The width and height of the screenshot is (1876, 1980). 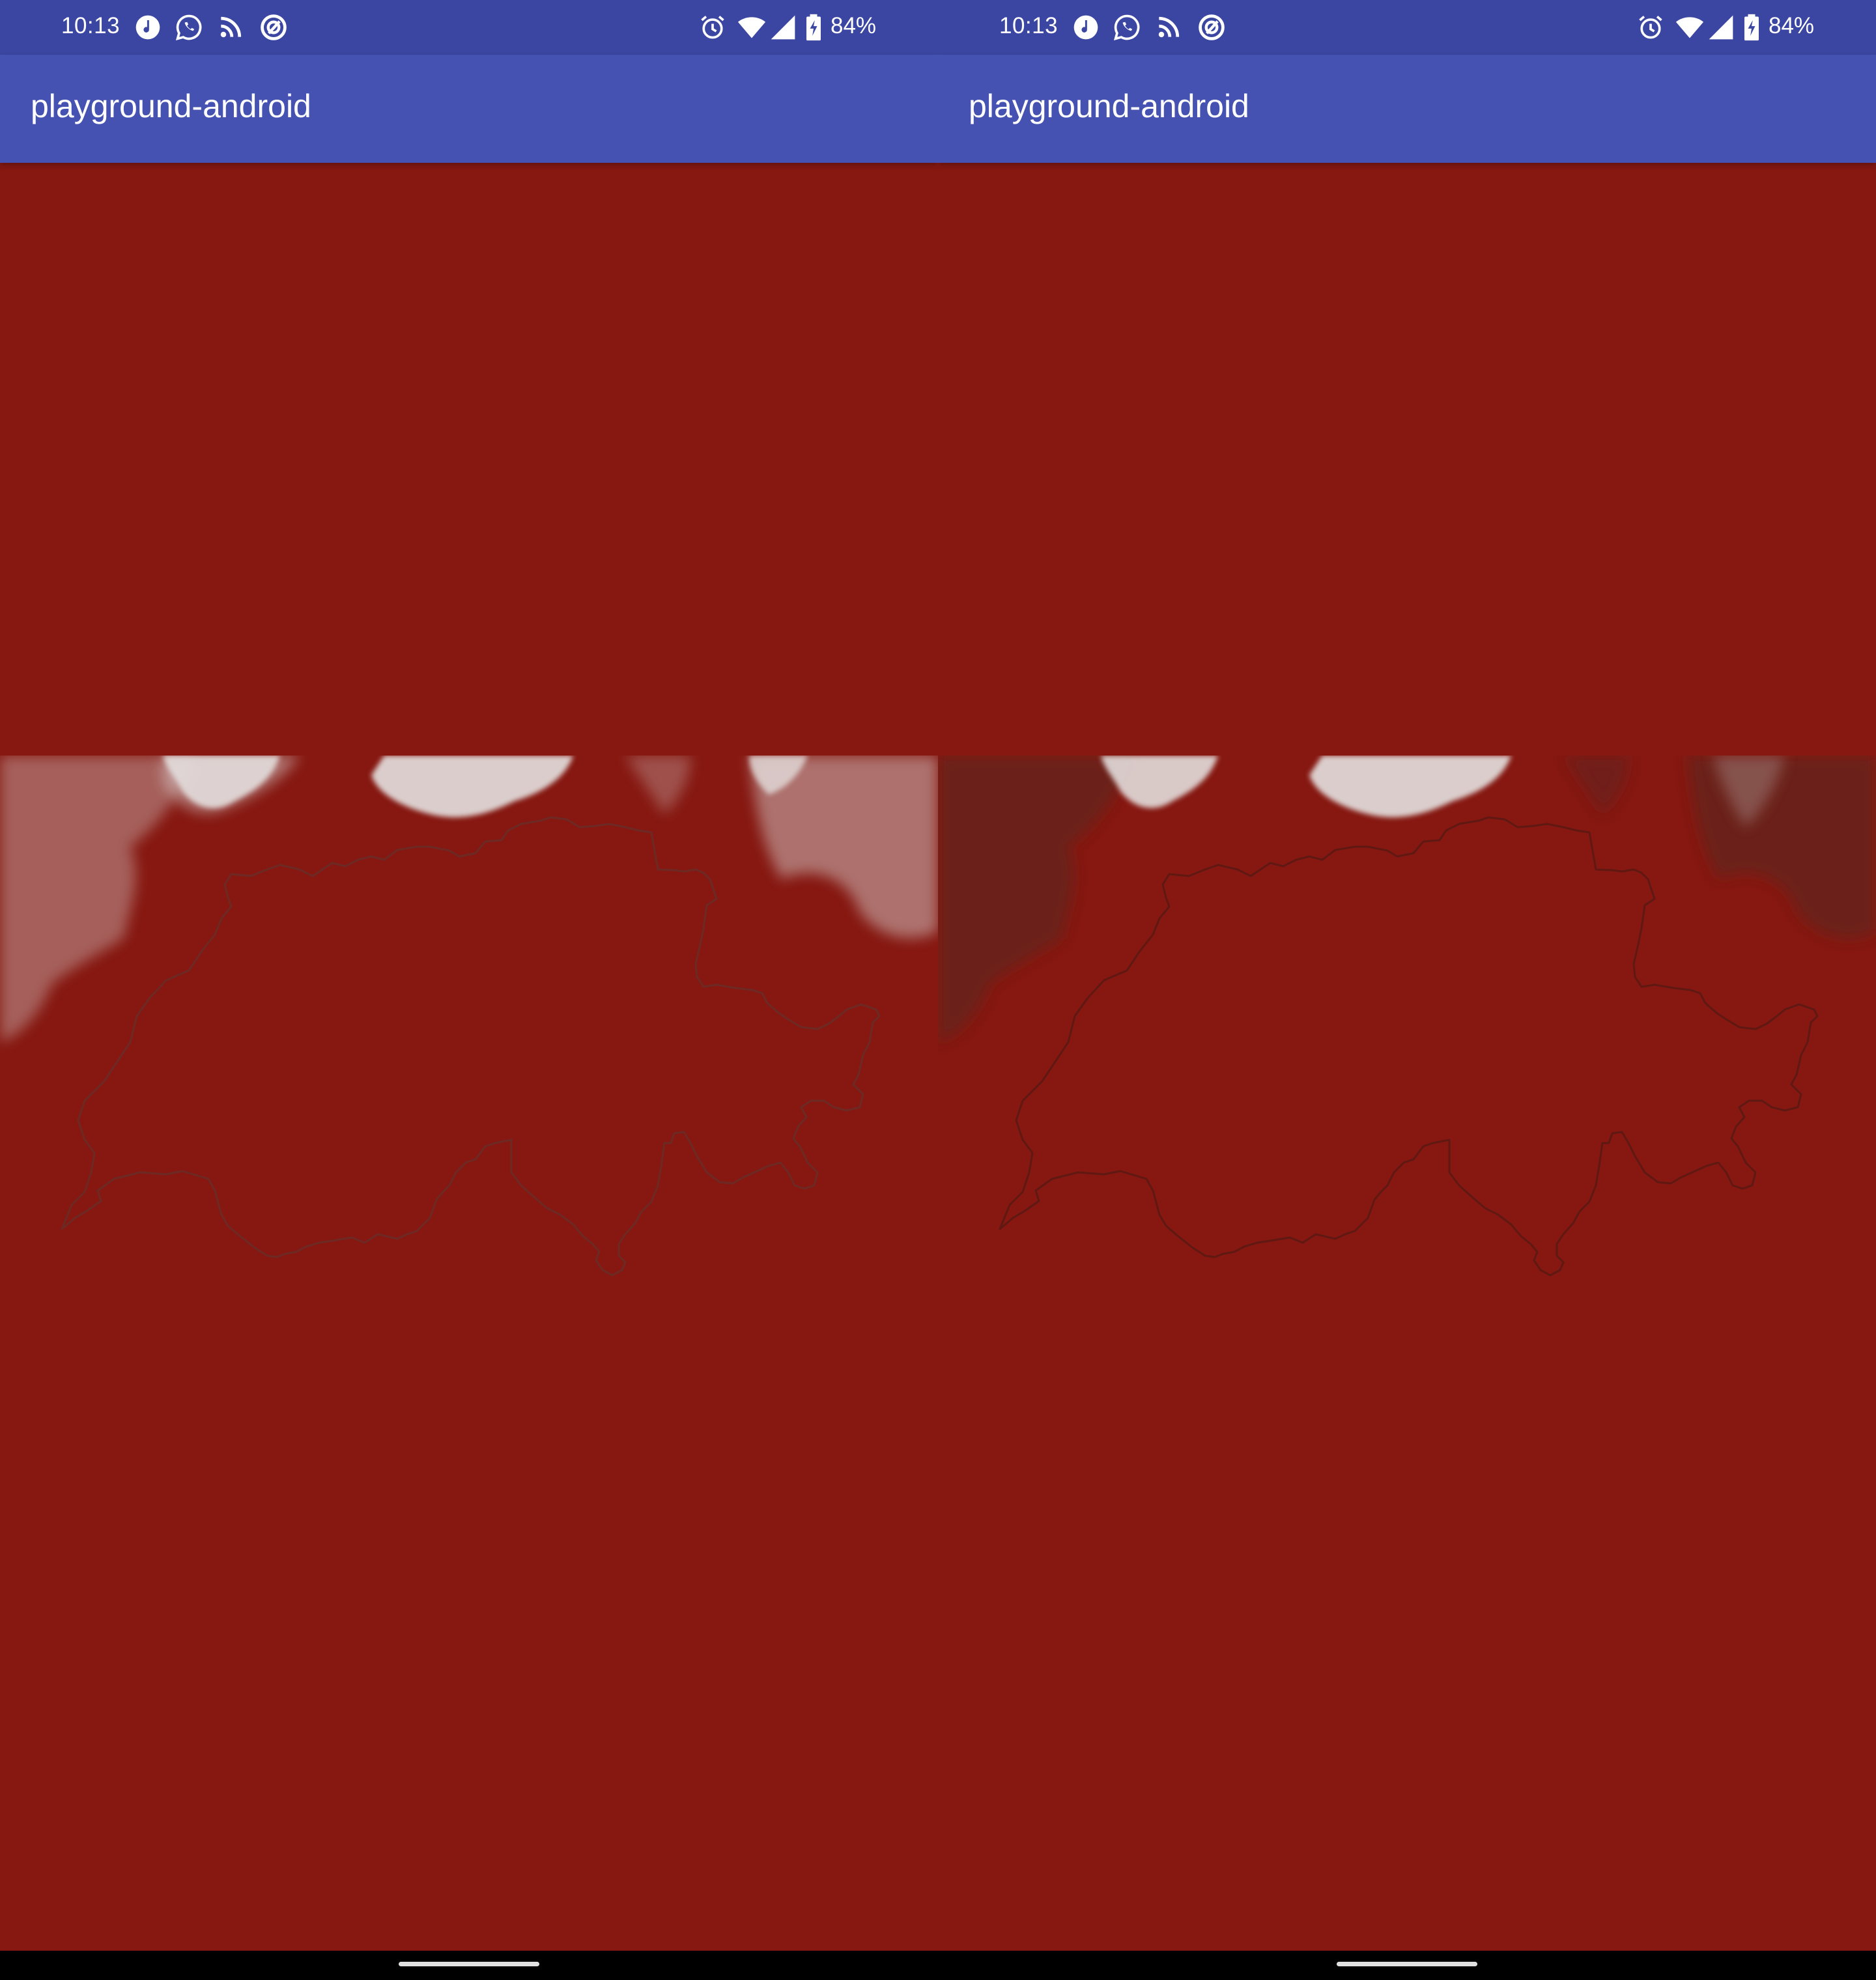 I want to click on bright-cloud-layer, so click(x=1306, y=786).